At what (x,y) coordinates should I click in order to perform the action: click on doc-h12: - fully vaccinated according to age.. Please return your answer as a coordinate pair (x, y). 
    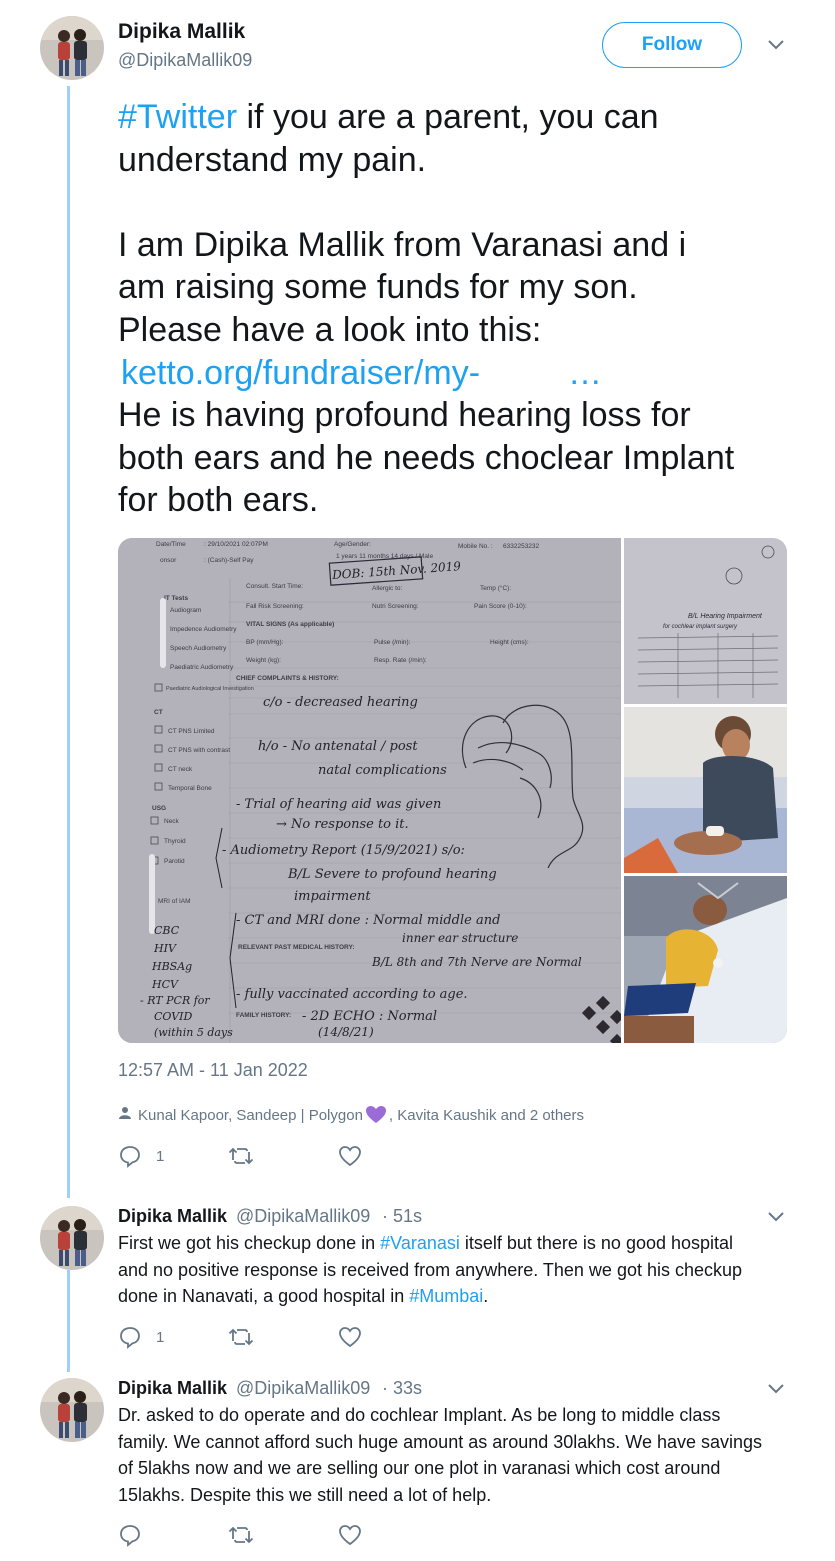
    Looking at the image, I should click on (352, 994).